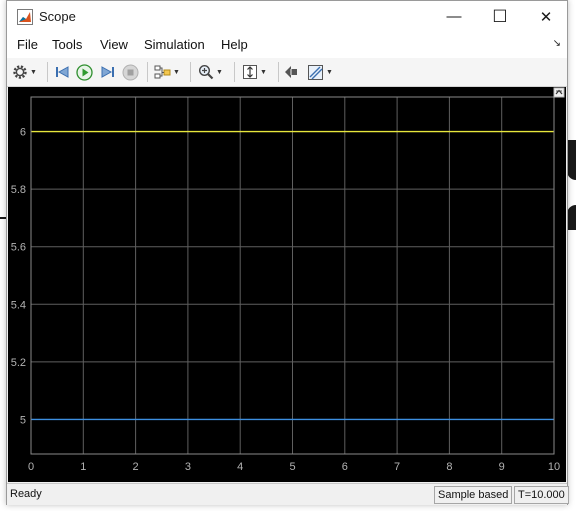 The image size is (576, 511). What do you see at coordinates (557, 43) in the screenshot?
I see `menu-undock-icon: ↘` at bounding box center [557, 43].